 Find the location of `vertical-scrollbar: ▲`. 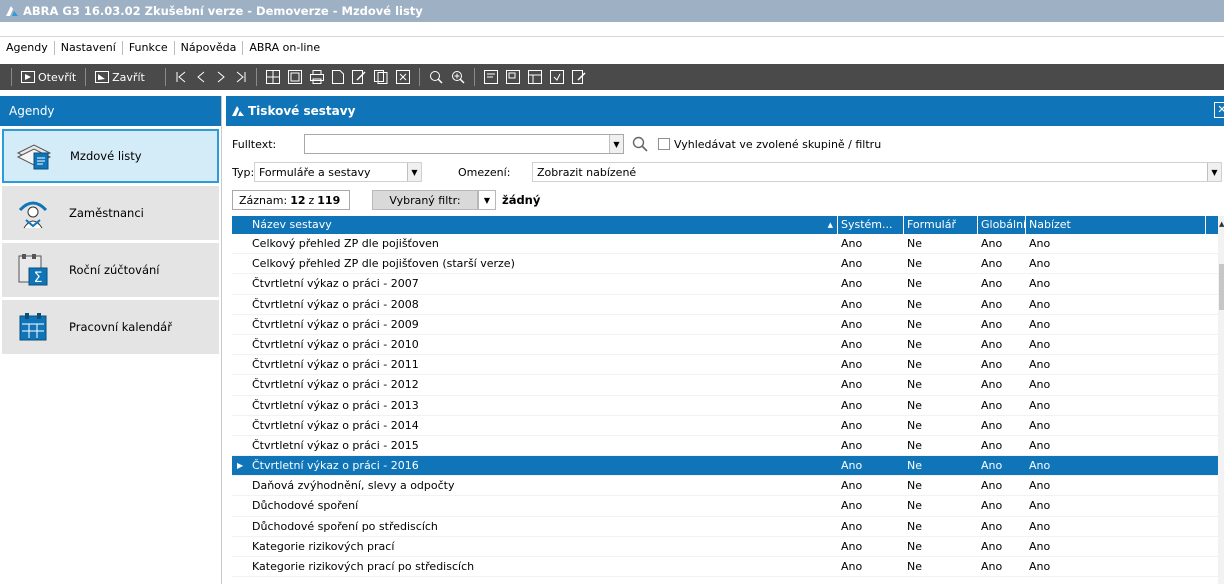

vertical-scrollbar: ▲ is located at coordinates (1221, 400).